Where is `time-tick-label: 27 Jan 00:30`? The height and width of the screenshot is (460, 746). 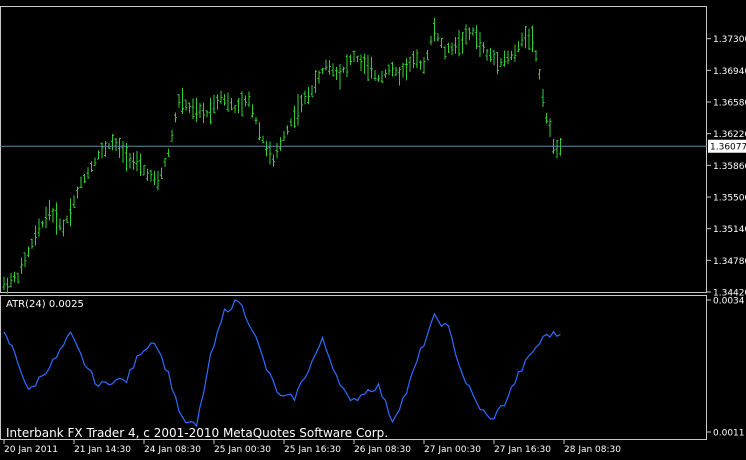
time-tick-label: 27 Jan 00:30 is located at coordinates (452, 450).